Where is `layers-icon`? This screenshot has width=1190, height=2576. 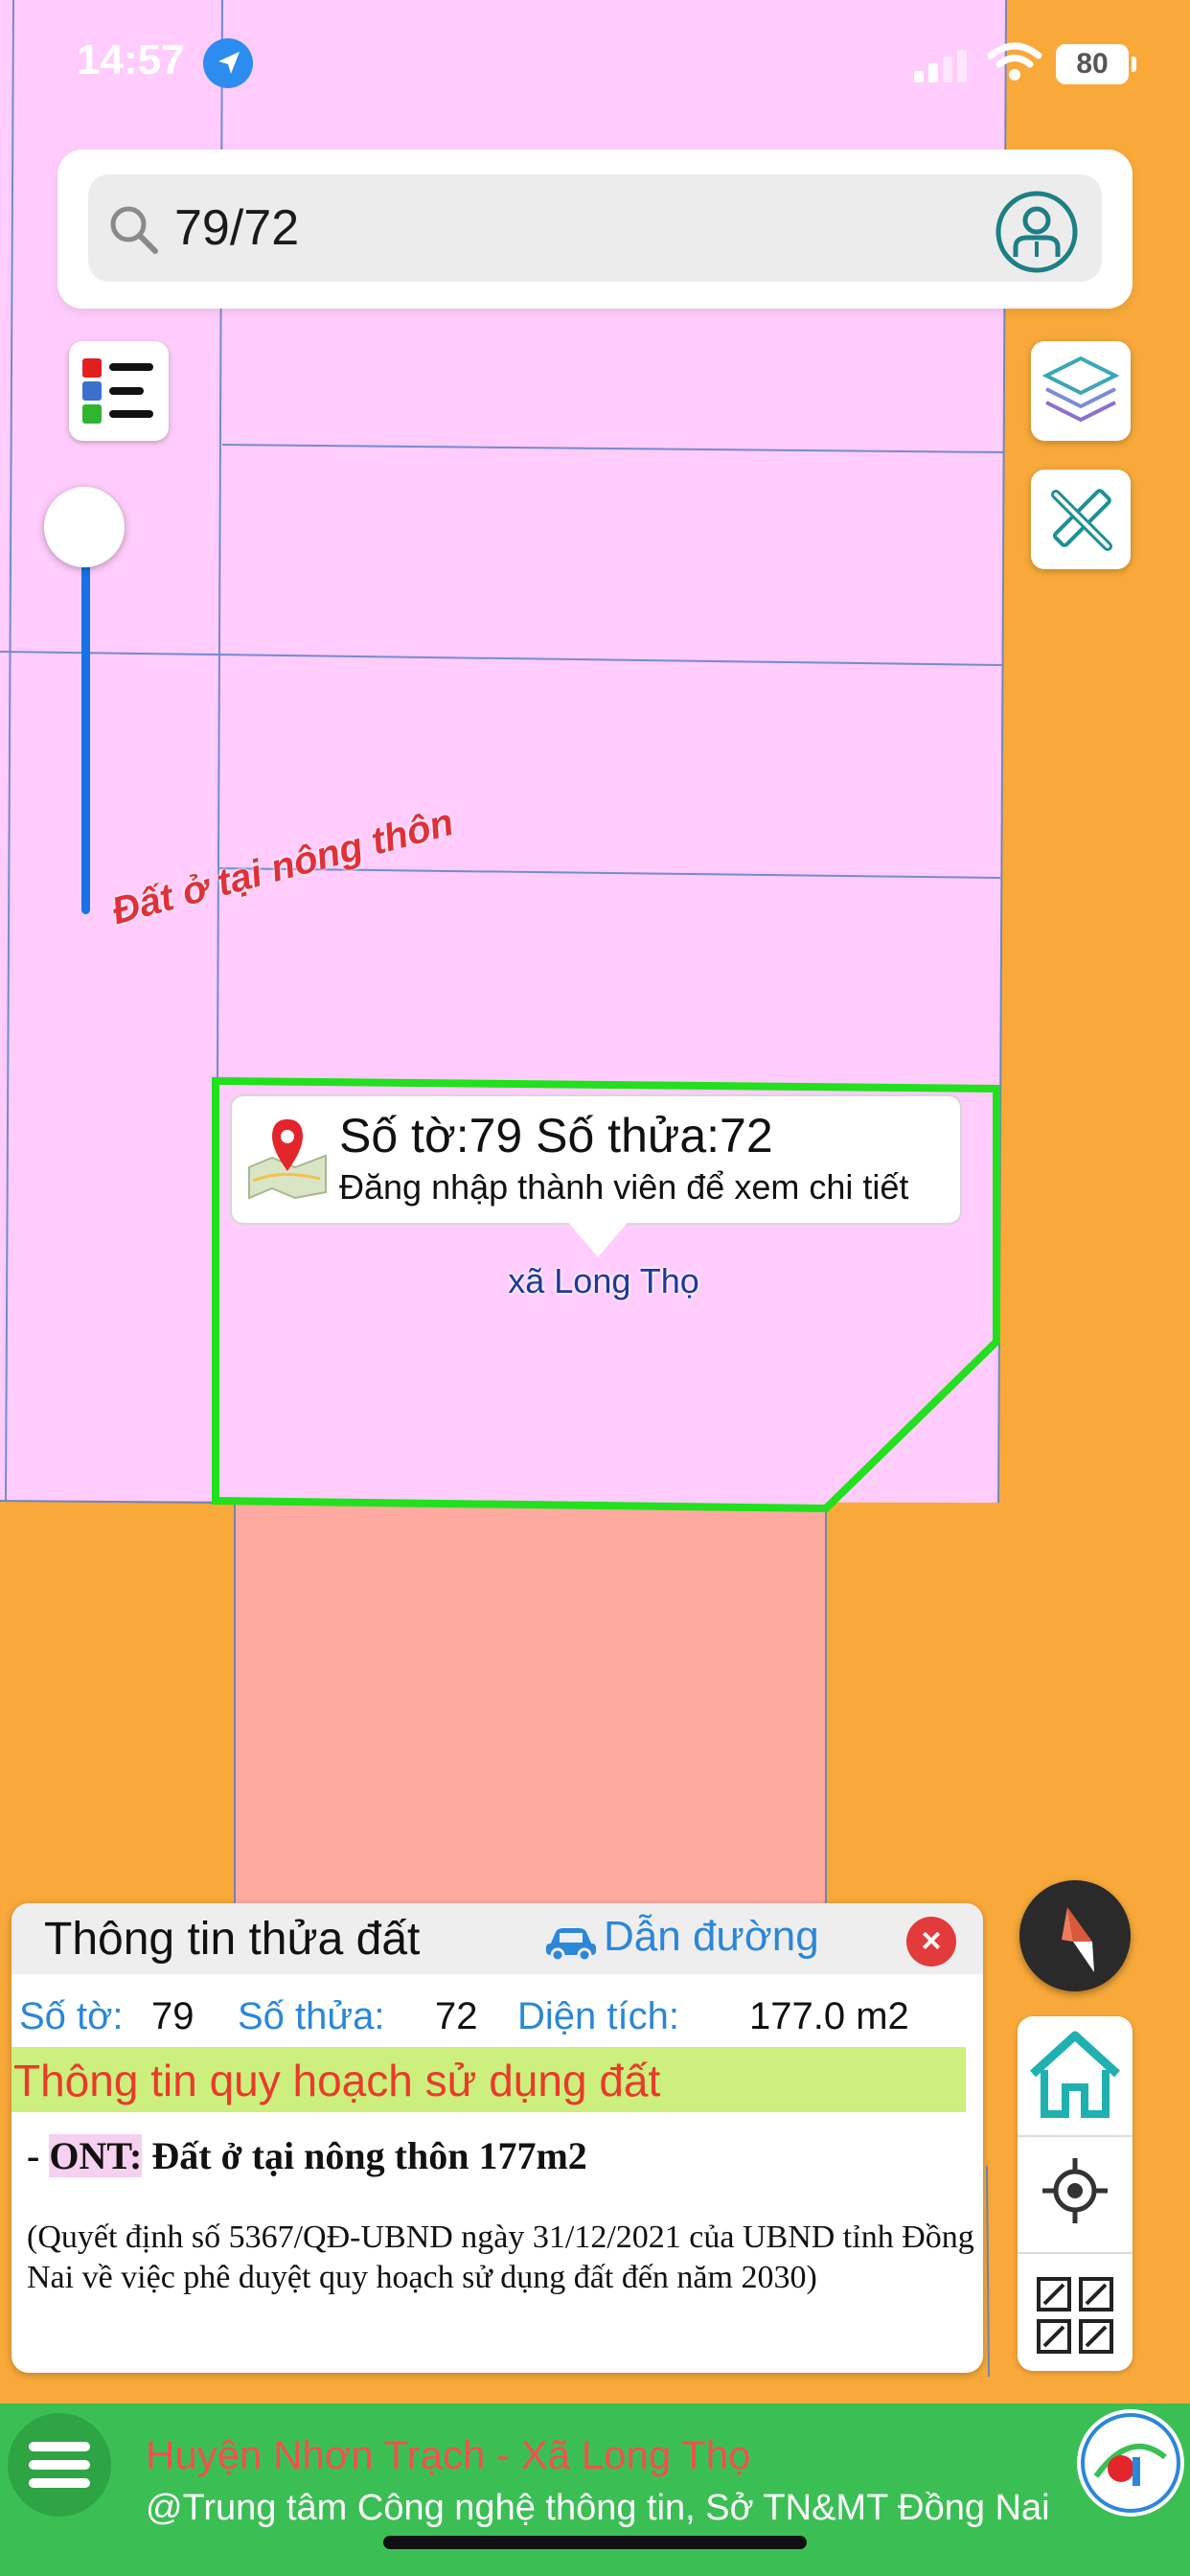 layers-icon is located at coordinates (1080, 389).